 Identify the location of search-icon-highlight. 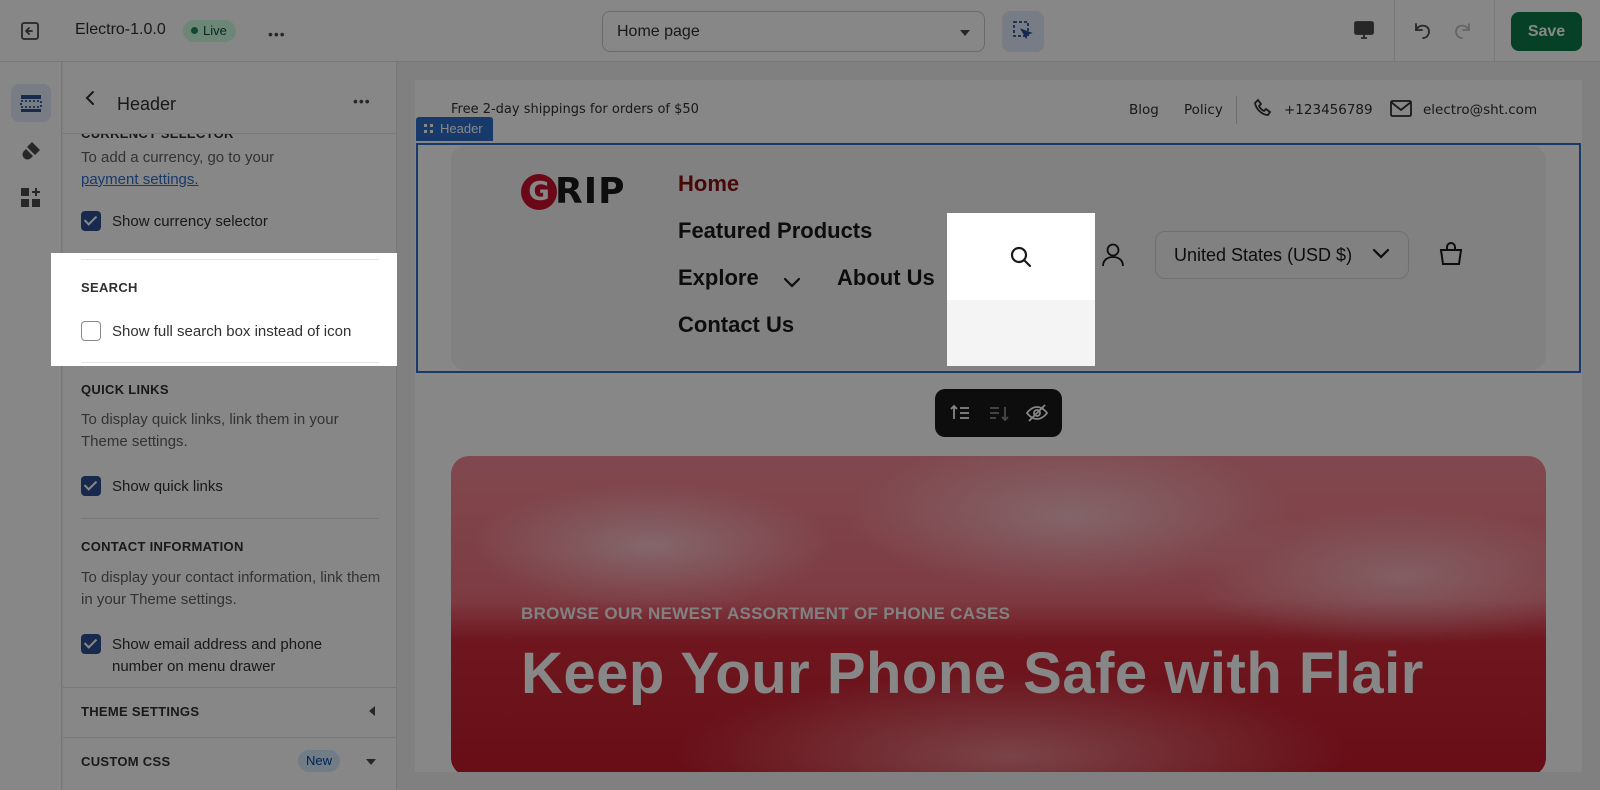
(1021, 256).